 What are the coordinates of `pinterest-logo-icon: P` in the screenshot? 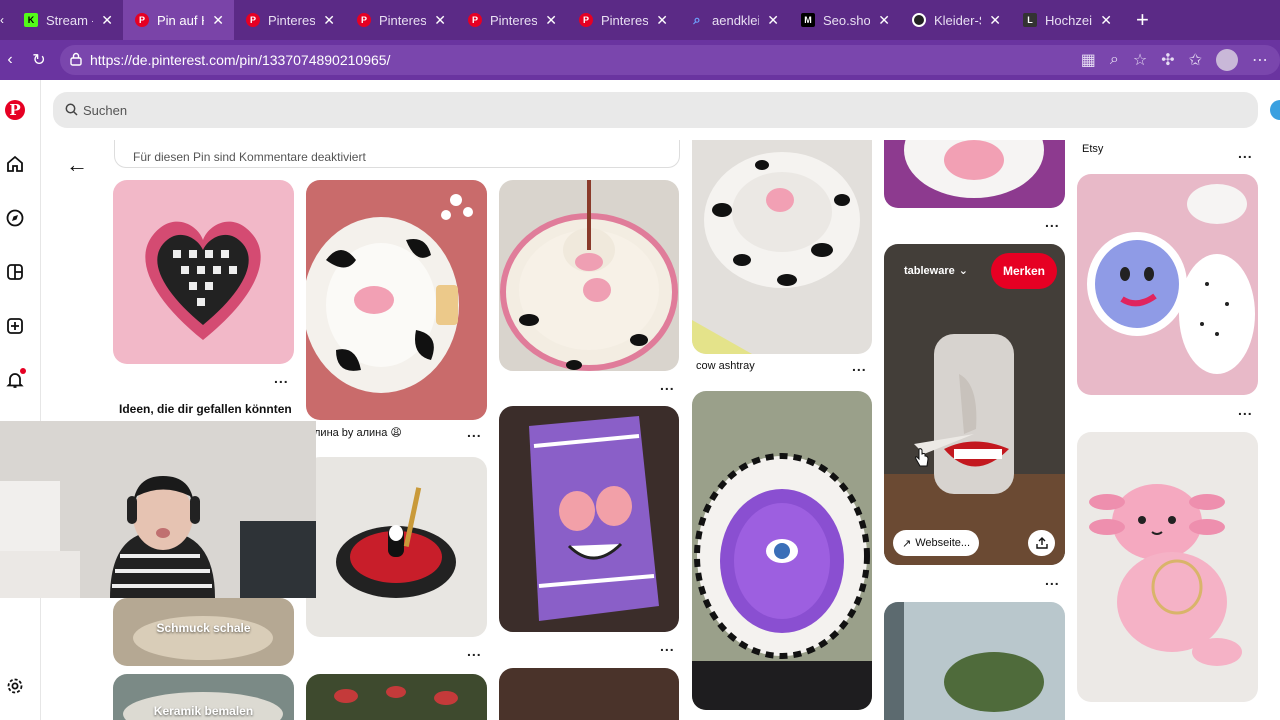 It's located at (15, 110).